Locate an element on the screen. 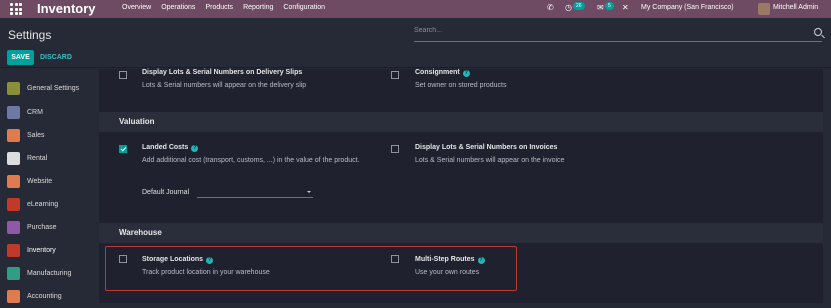 This screenshot has height=308, width=831. sidebar-item-crm: CRM is located at coordinates (49, 113).